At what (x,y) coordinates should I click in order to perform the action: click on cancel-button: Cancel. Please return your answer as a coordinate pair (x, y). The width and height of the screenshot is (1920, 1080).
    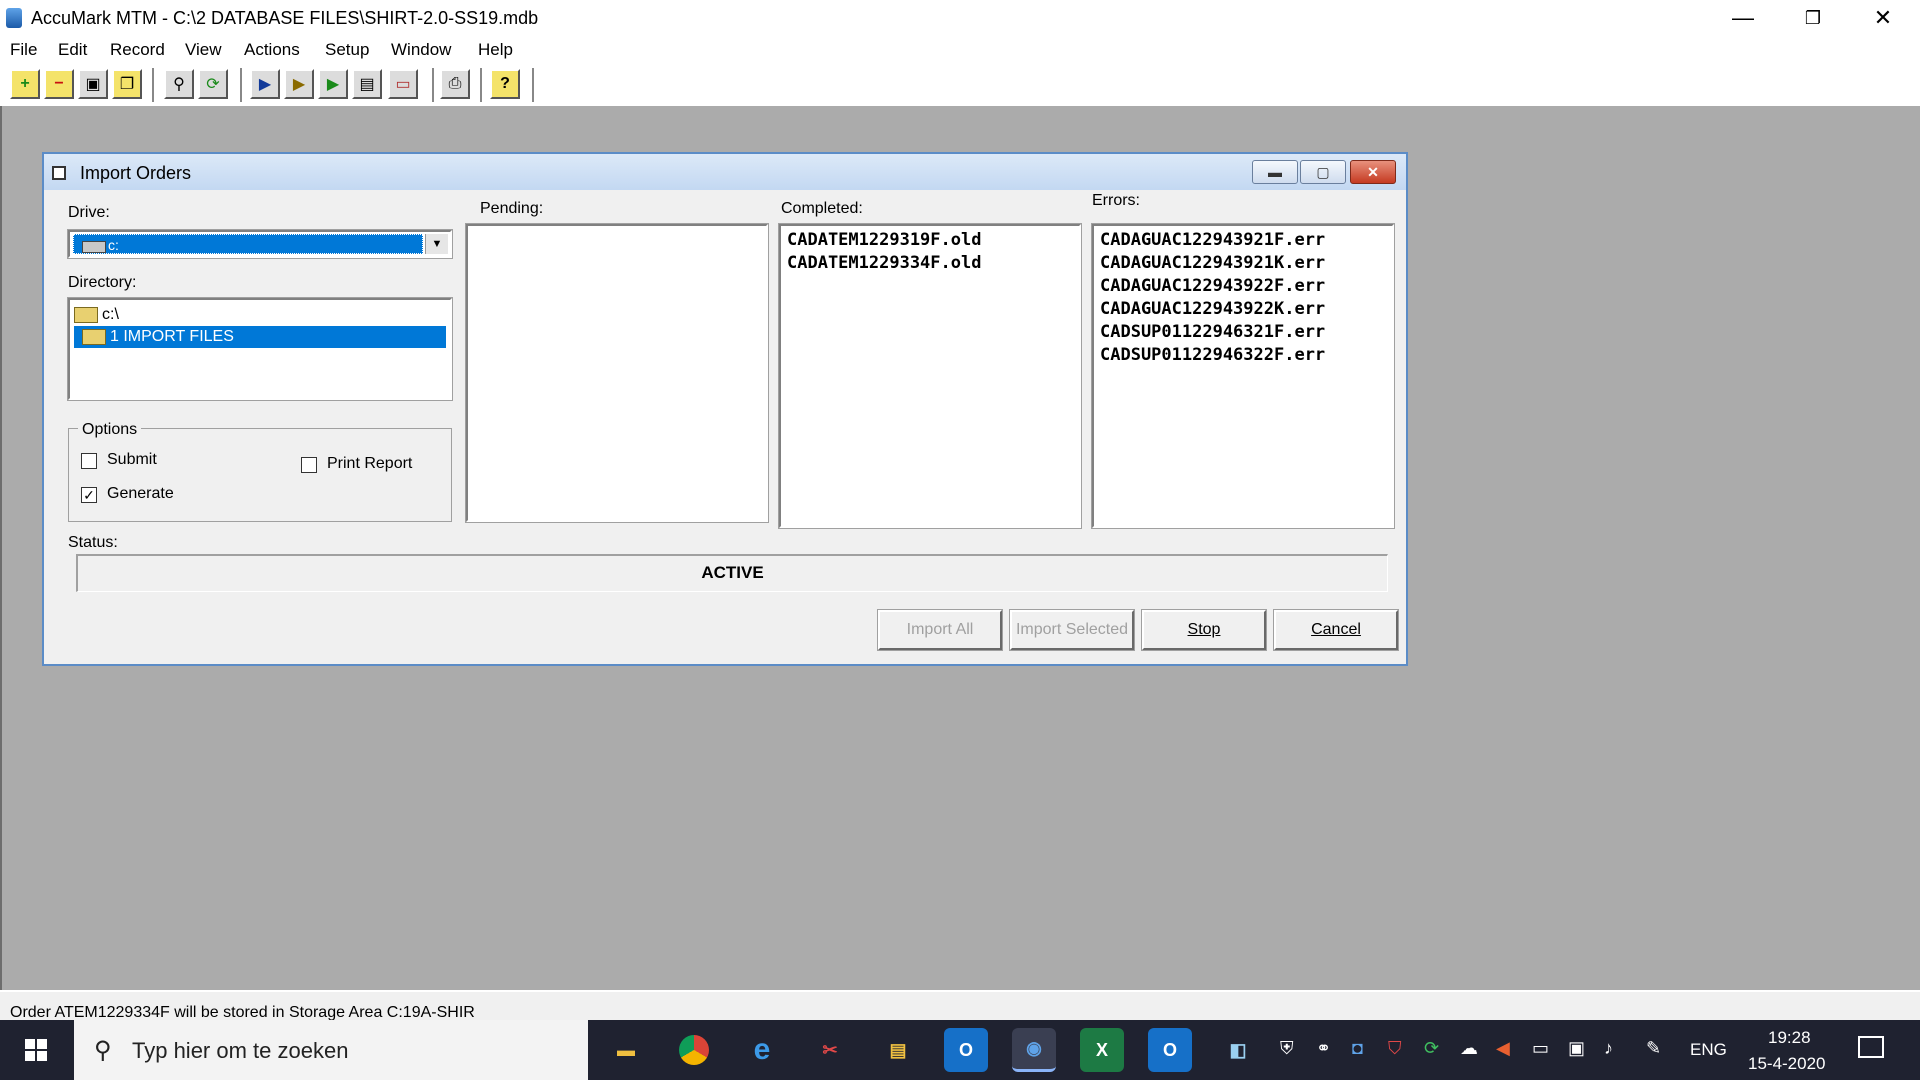
    Looking at the image, I should click on (1336, 630).